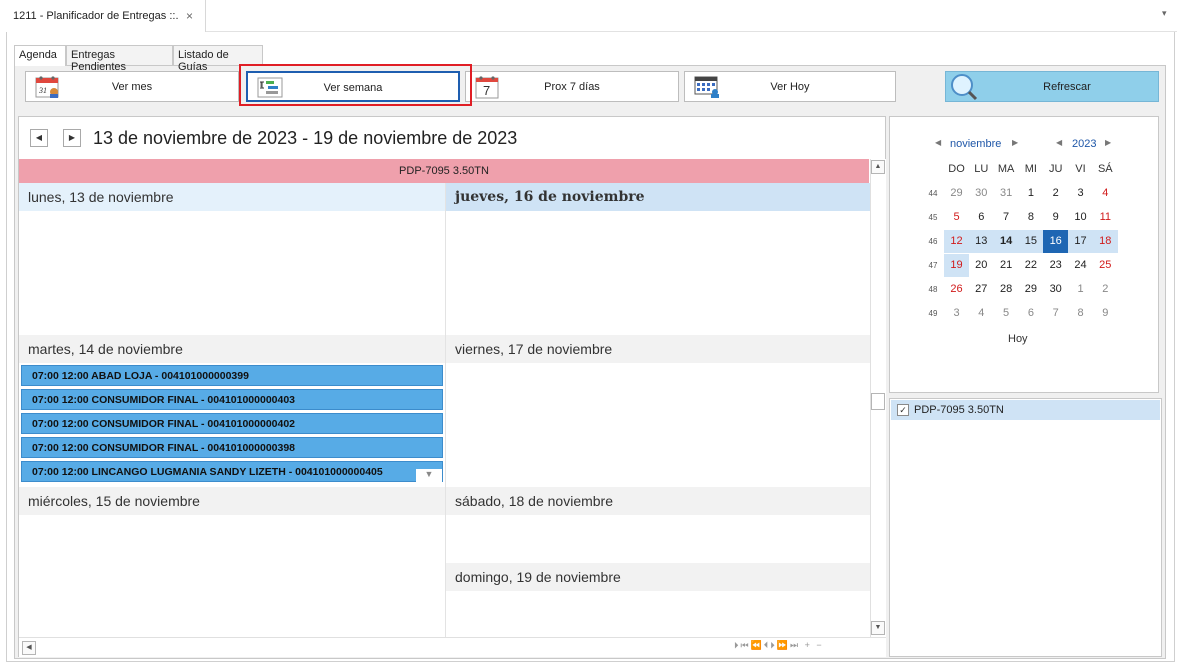 Image resolution: width=1177 pixels, height=664 pixels. Describe the element at coordinates (1006, 241) in the screenshot. I see `calendar-day: 14` at that location.